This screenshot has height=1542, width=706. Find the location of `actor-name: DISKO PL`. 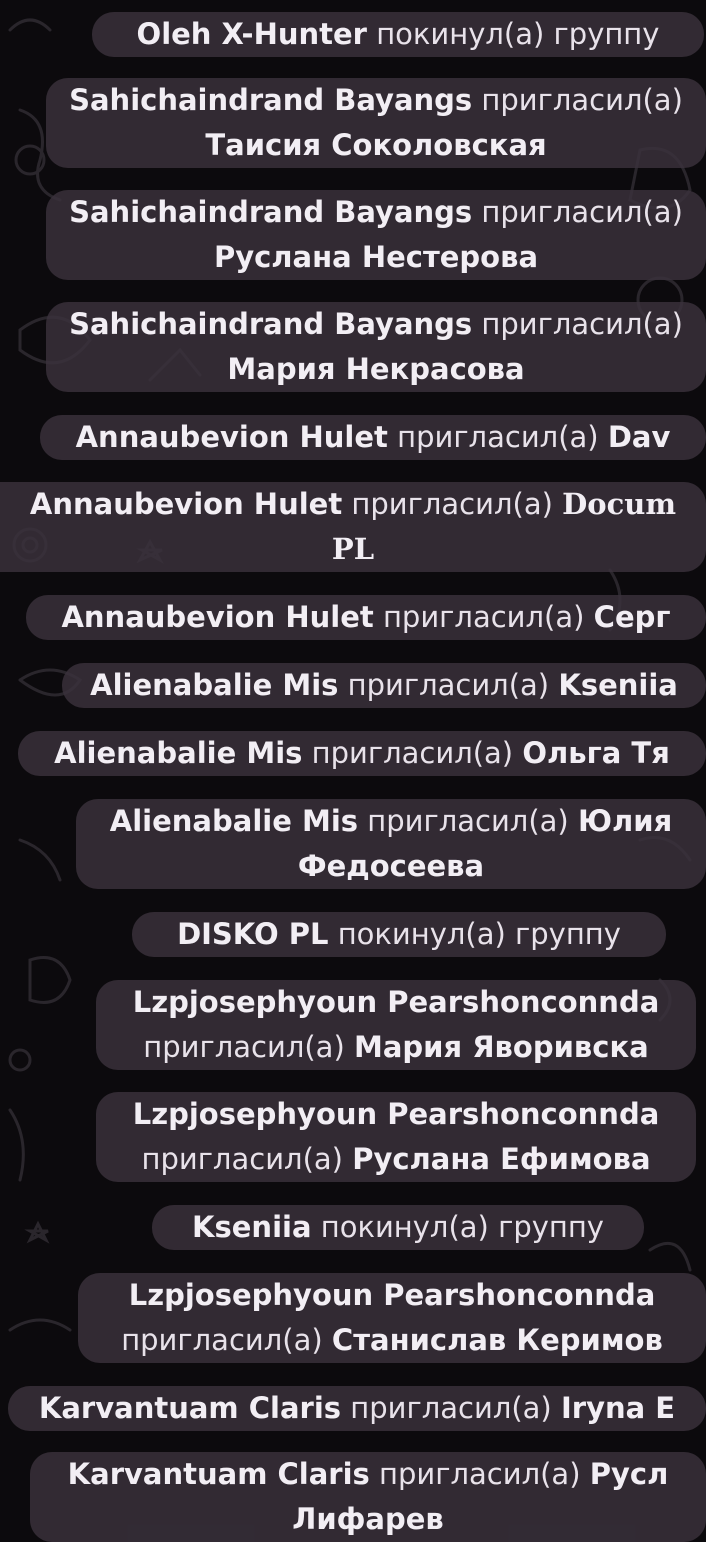

actor-name: DISKO PL is located at coordinates (252, 934).